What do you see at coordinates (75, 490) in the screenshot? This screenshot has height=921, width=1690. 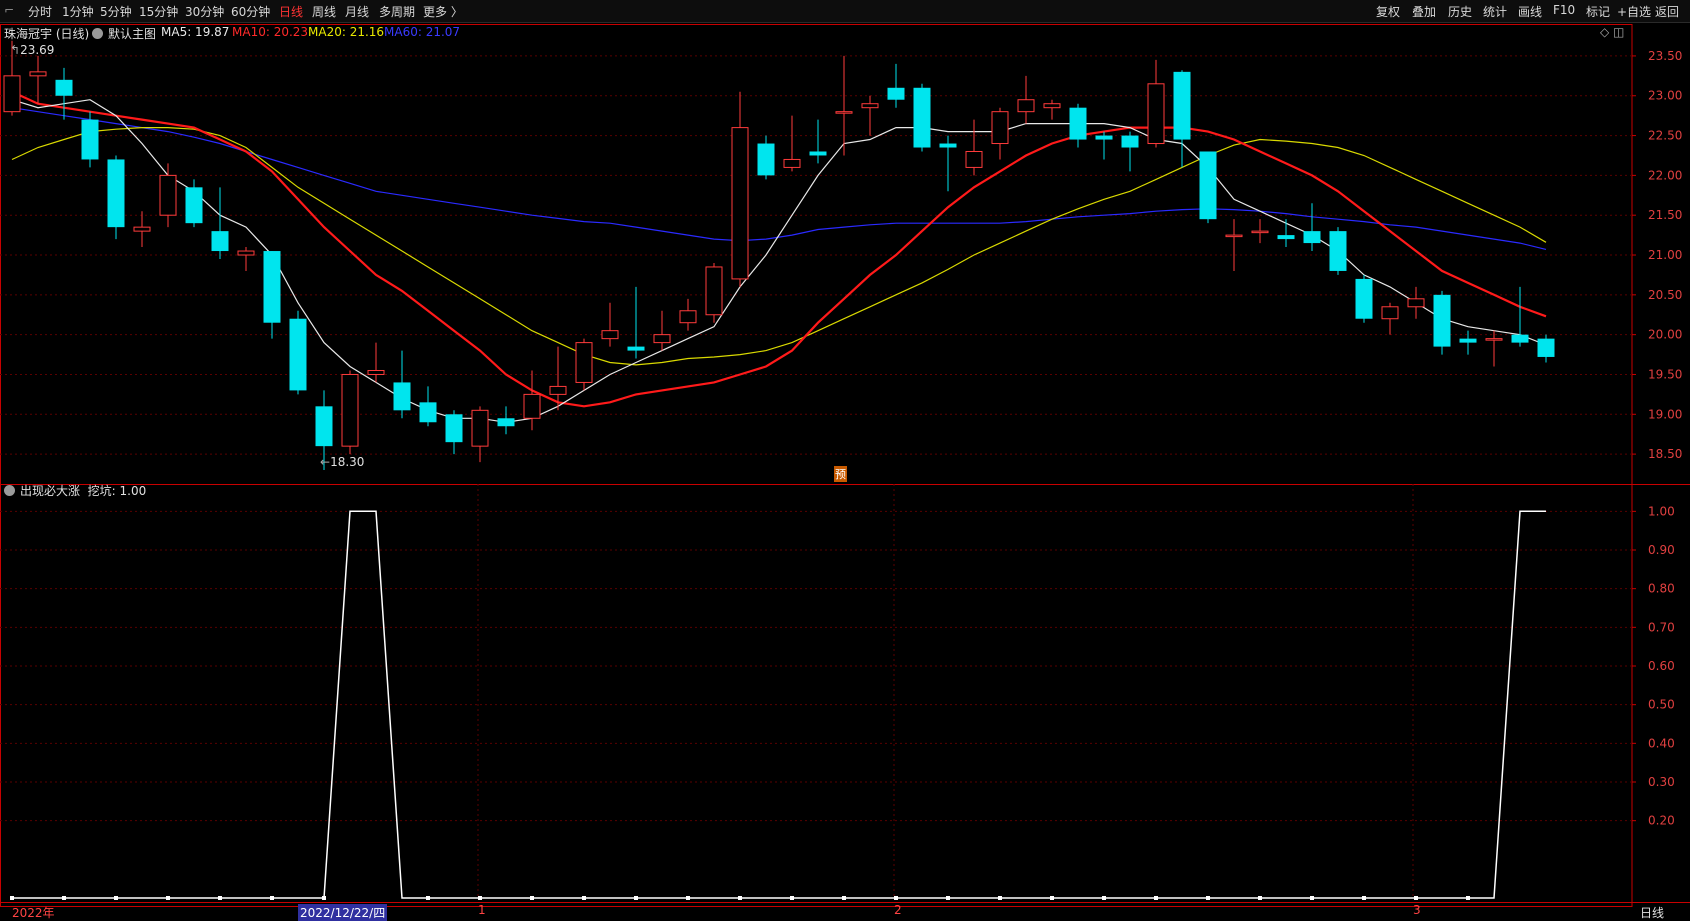 I see `indicator-title: 出现必大涨 挖坑: 1.00` at bounding box center [75, 490].